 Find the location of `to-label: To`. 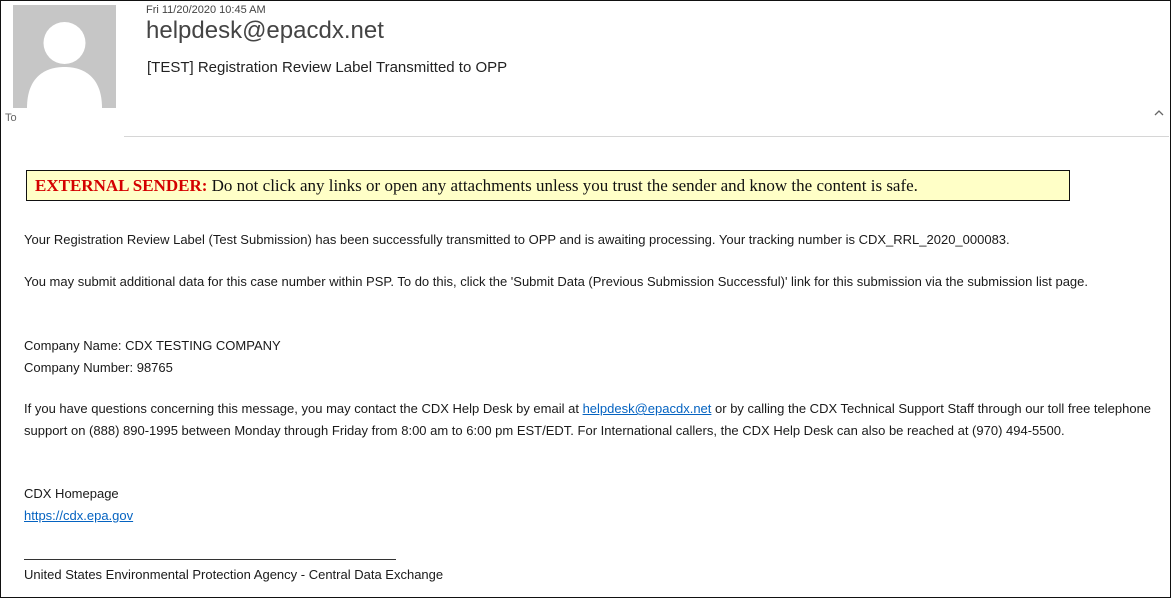

to-label: To is located at coordinates (11, 118).